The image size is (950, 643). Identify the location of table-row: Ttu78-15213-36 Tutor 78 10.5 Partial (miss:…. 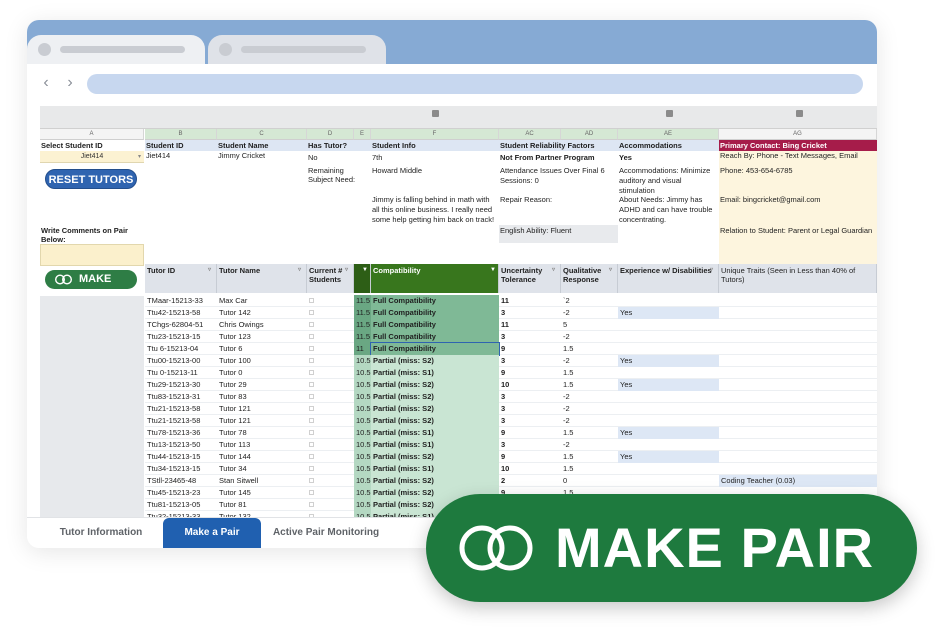
(511, 433).